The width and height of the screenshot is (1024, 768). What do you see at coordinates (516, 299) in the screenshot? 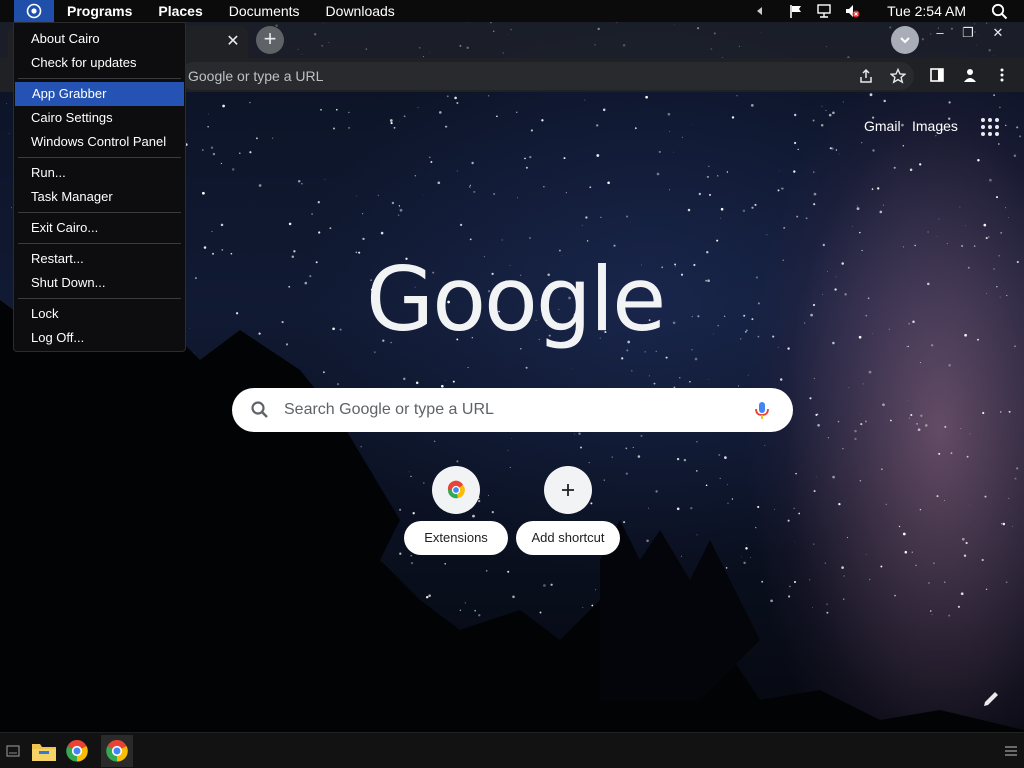
I see `google-logo: Google` at bounding box center [516, 299].